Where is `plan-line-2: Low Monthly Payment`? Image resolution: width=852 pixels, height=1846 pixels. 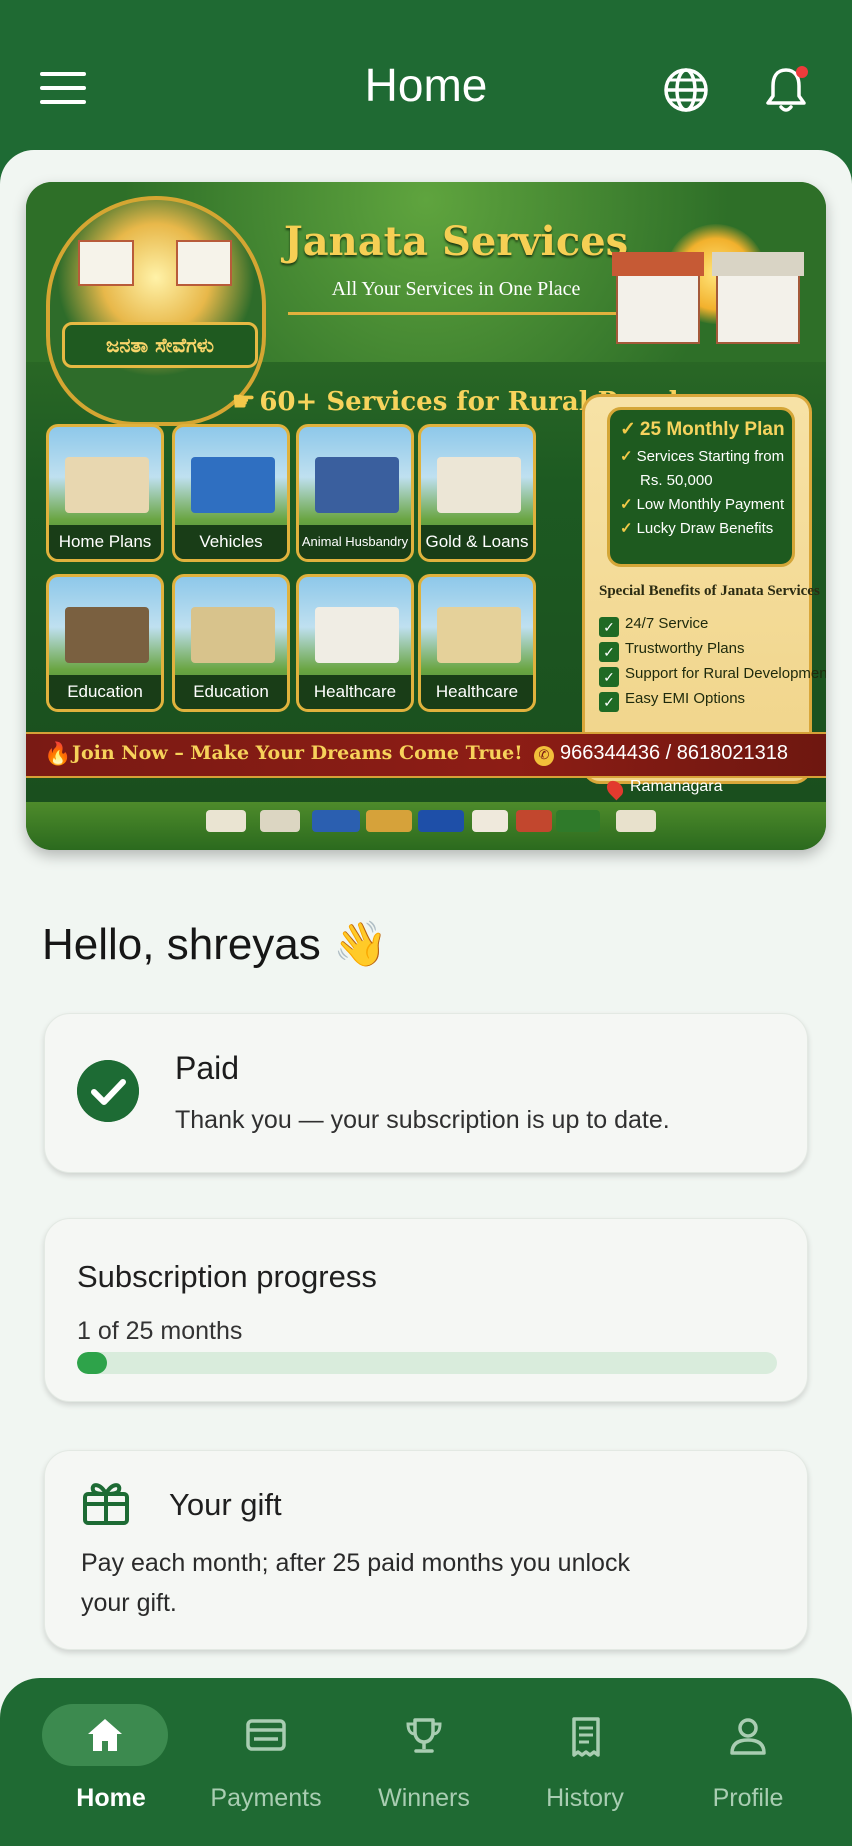
plan-line-2: Low Monthly Payment is located at coordinates (710, 504).